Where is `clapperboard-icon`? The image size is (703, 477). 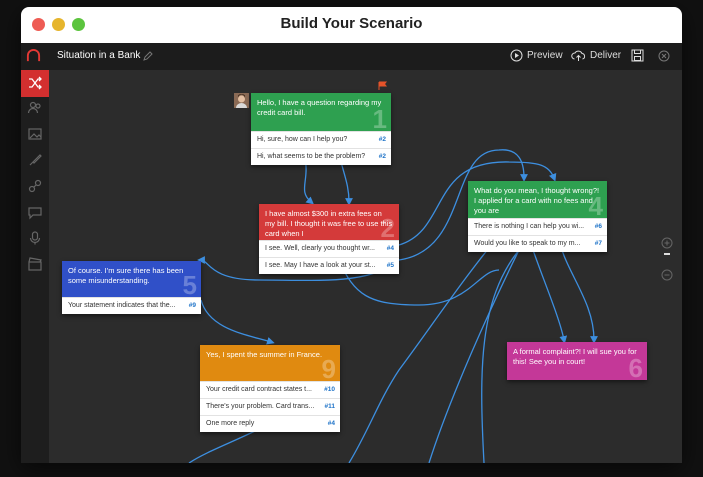
clapperboard-icon is located at coordinates (35, 264).